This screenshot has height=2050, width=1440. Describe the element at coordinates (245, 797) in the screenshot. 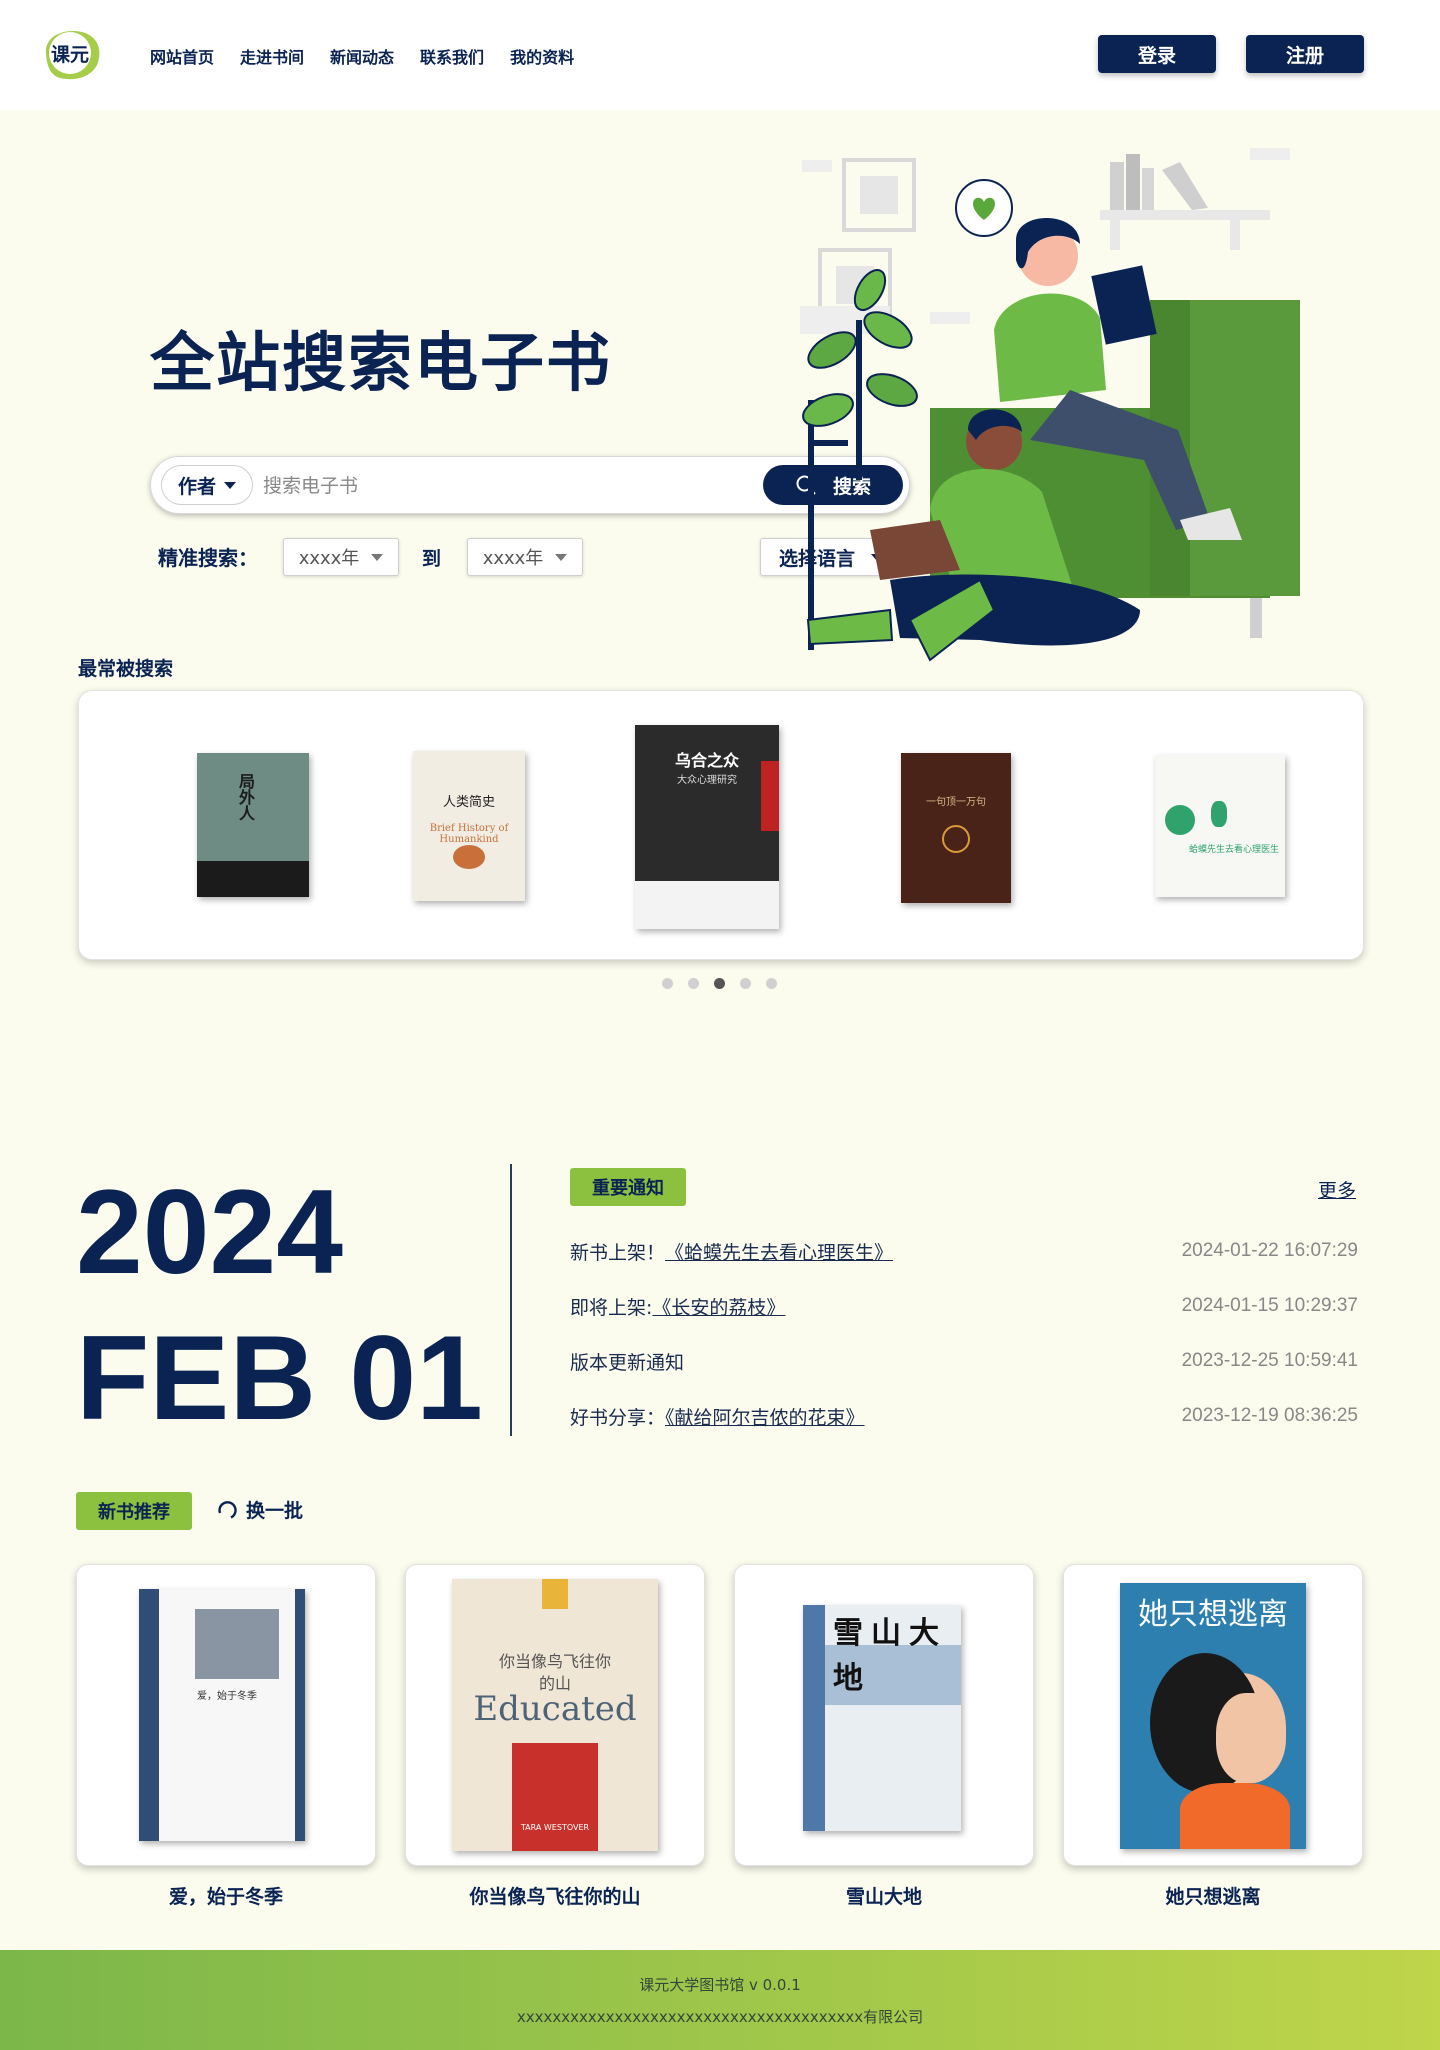

I see `popular-book-1-title: 局外人` at that location.